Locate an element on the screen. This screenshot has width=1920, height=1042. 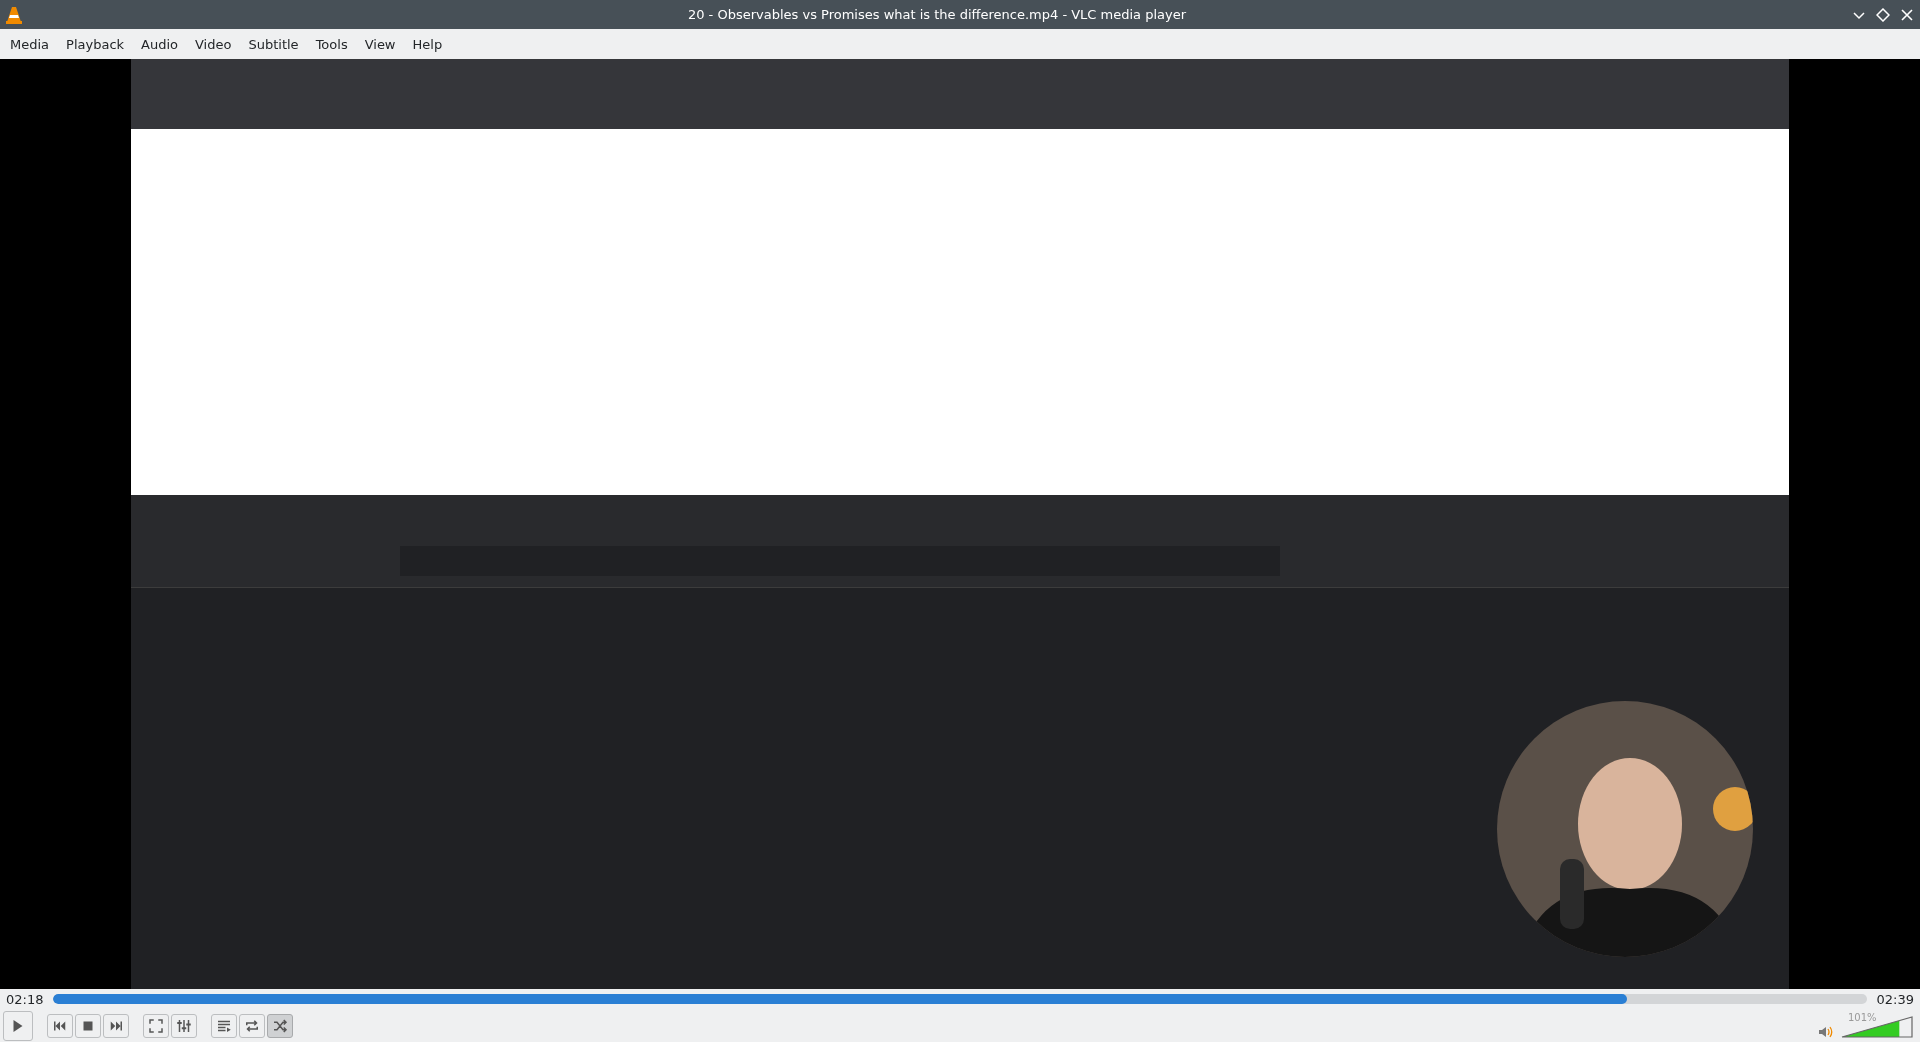
shuffle-button is located at coordinates (280, 1025).